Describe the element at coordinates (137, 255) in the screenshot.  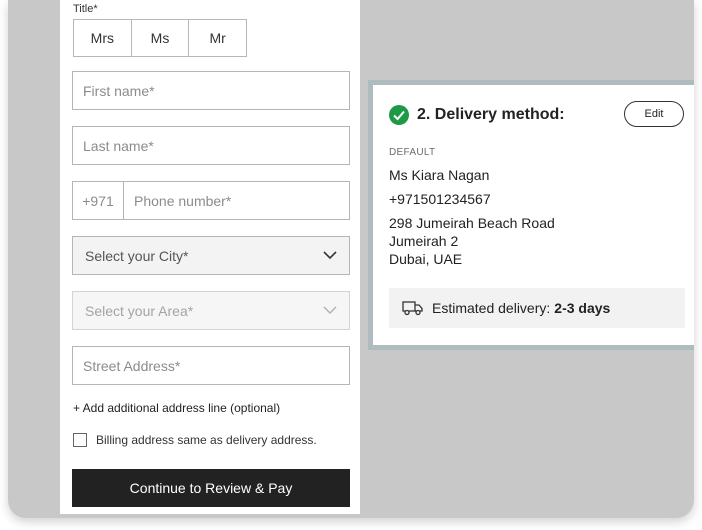
I see `city-select-label: Select your City*` at that location.